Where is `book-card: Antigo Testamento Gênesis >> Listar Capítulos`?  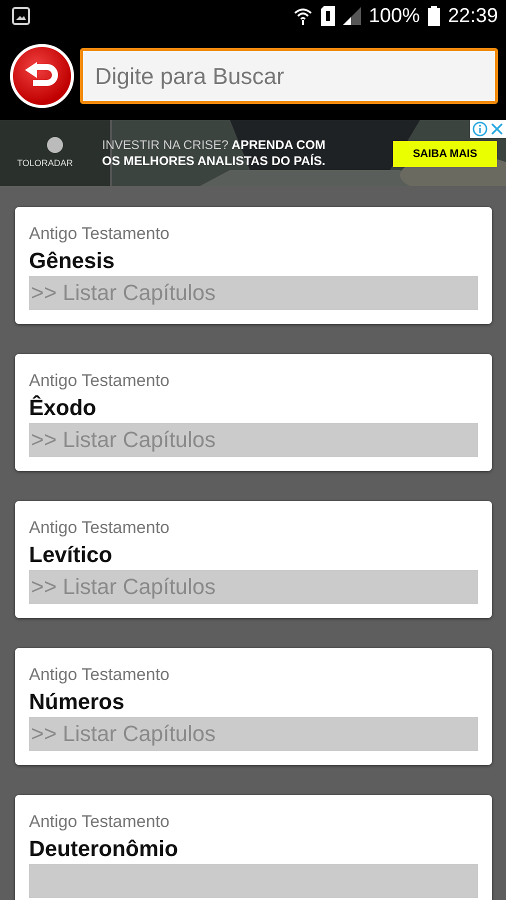 book-card: Antigo Testamento Gênesis >> Listar Capítulos is located at coordinates (253, 265).